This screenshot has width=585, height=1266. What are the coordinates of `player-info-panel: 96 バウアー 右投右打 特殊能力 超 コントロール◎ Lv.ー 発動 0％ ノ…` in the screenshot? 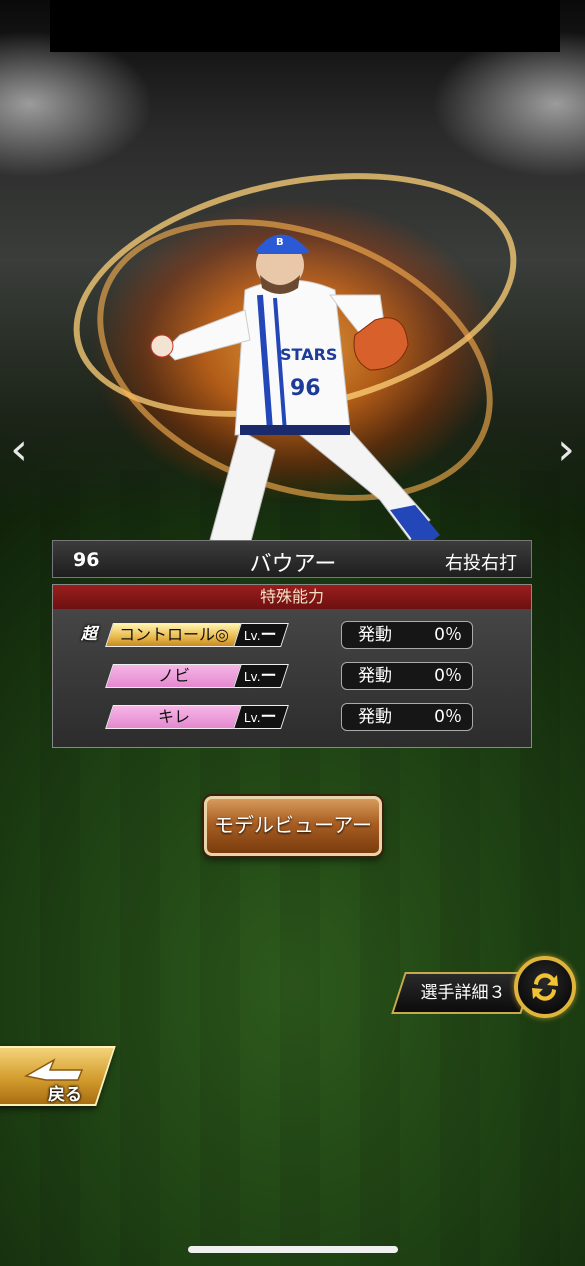 It's located at (292, 644).